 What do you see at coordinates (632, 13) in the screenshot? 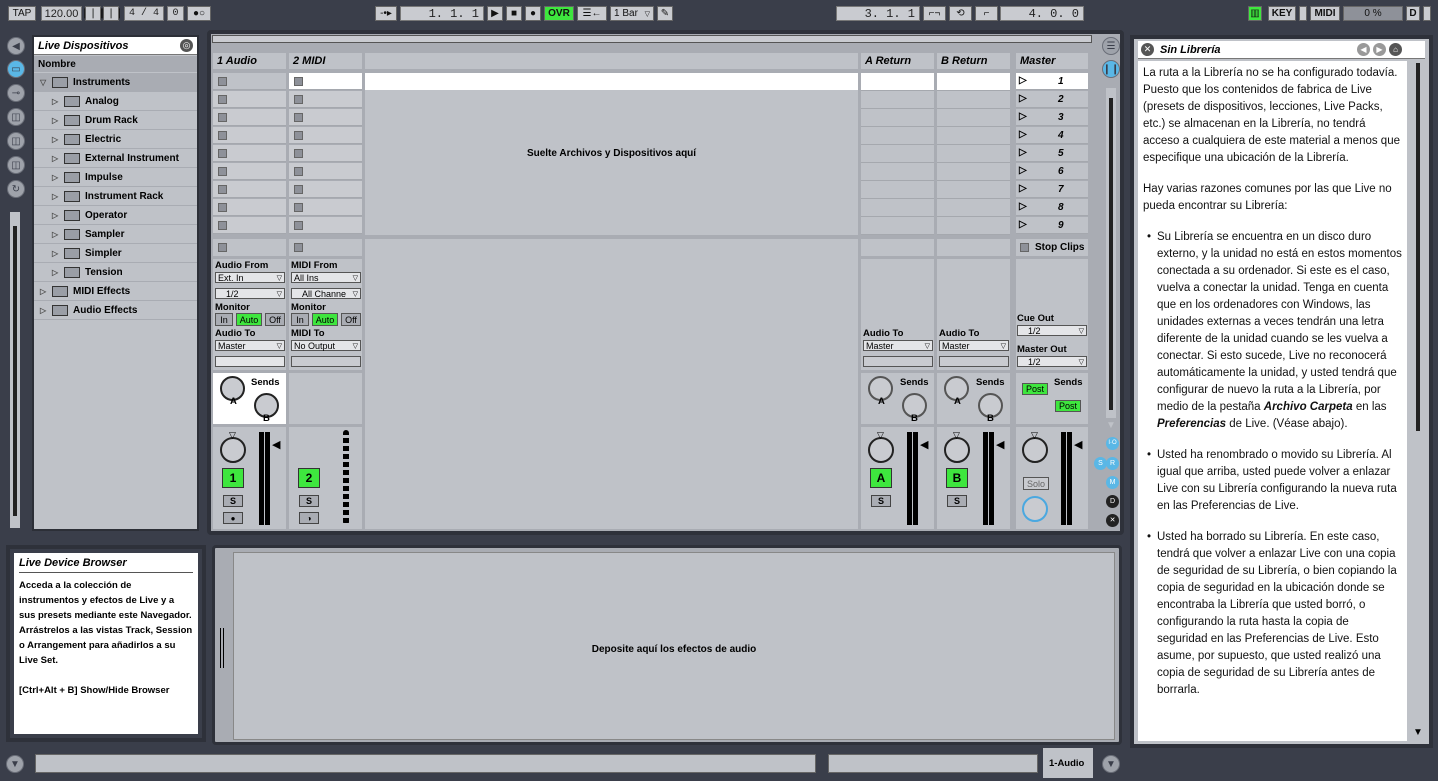
I see `quantize-select: 1 Bar ▽` at bounding box center [632, 13].